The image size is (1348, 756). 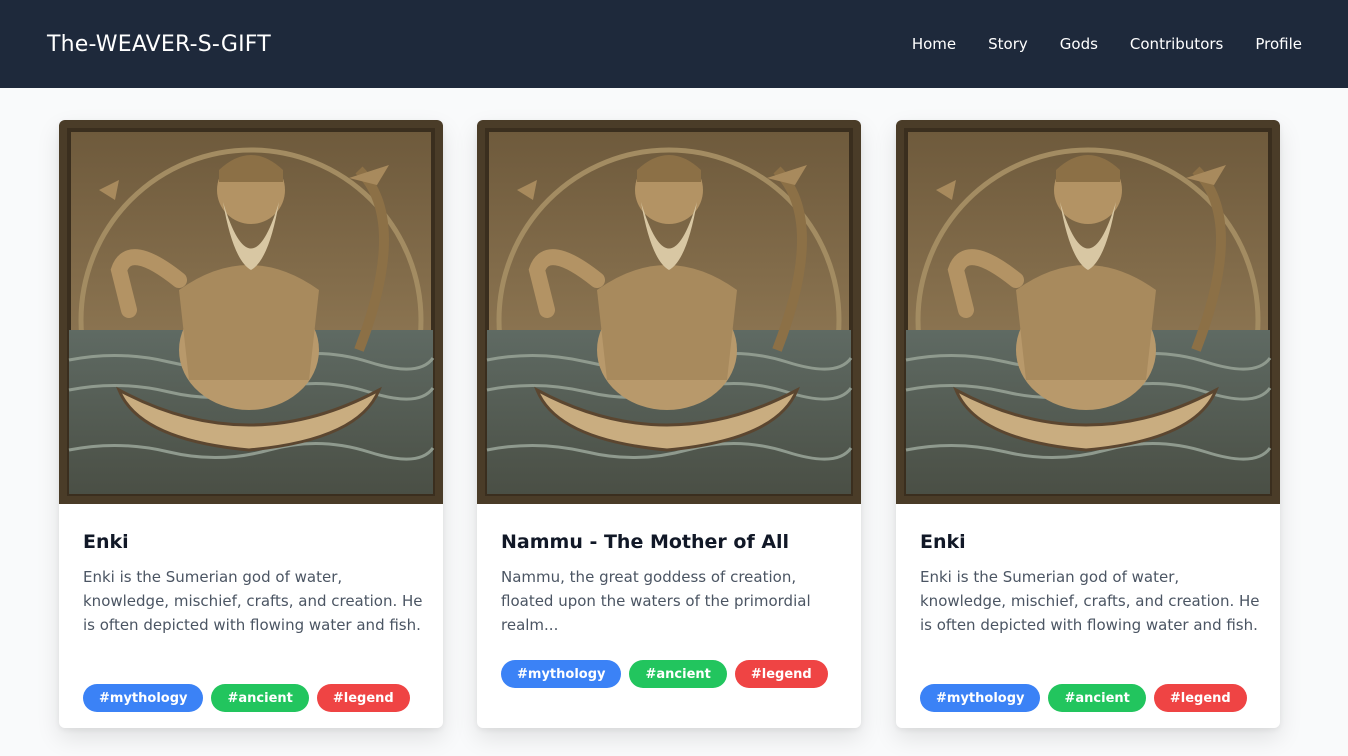 What do you see at coordinates (934, 44) in the screenshot?
I see `nav-link-home: Home` at bounding box center [934, 44].